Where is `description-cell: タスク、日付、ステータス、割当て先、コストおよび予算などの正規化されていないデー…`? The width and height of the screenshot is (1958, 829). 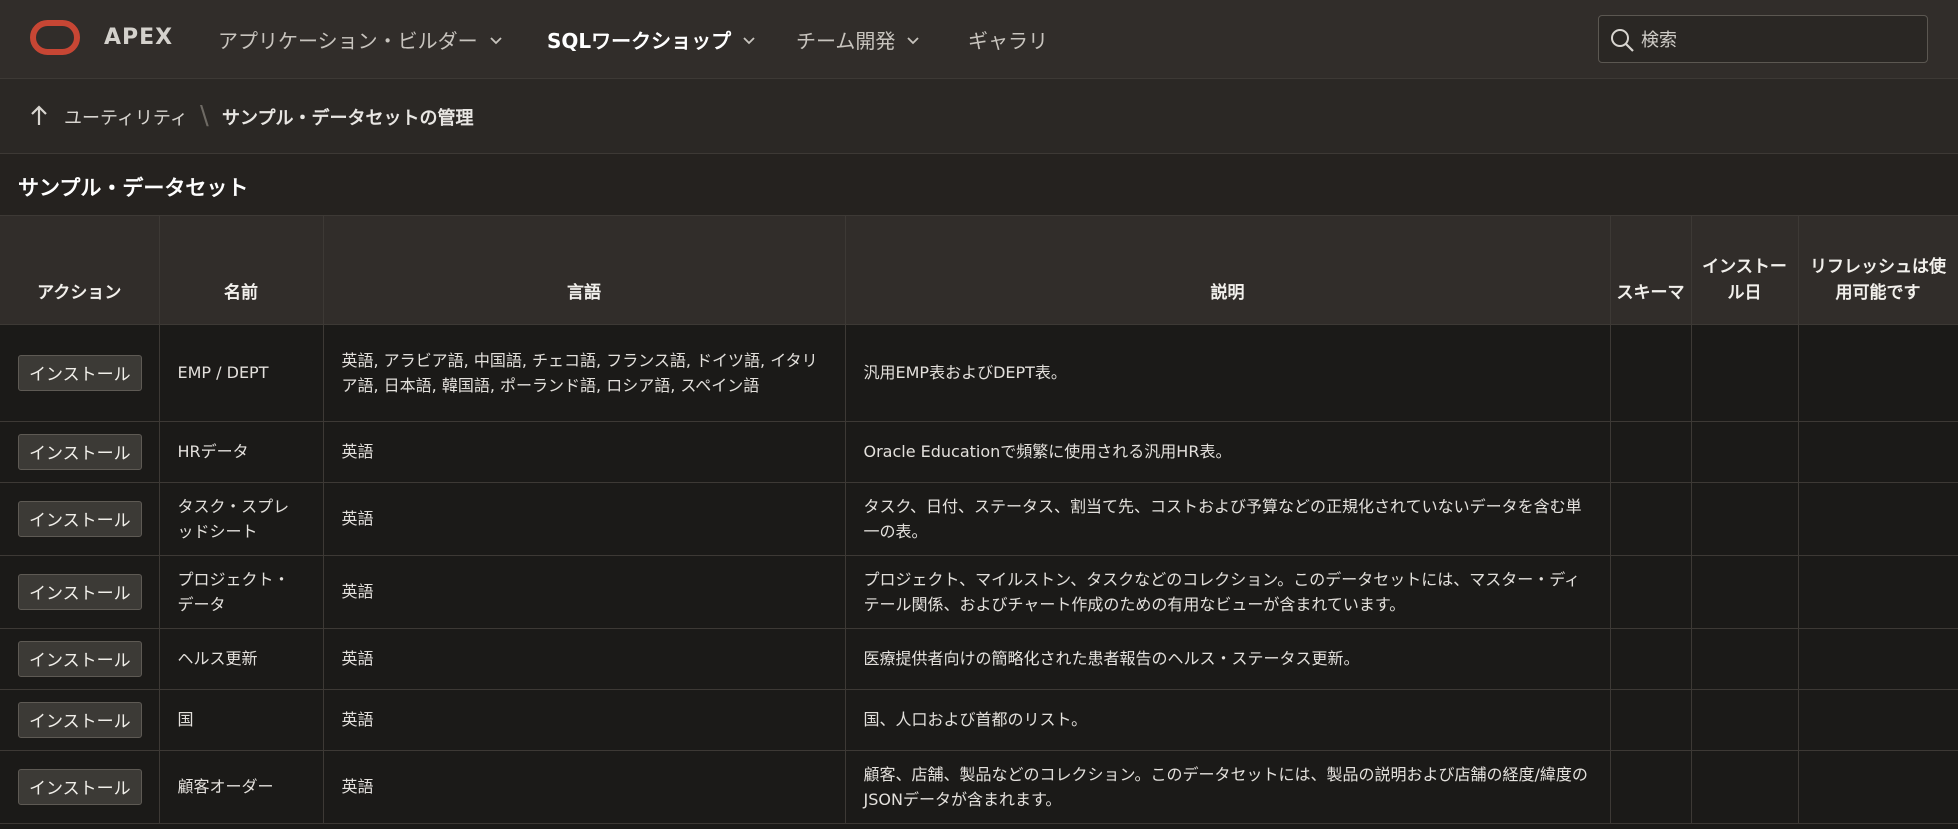
description-cell: タスク、日付、ステータス、割当て先、コストおよび予算などの正規化されていないデー… is located at coordinates (1228, 519).